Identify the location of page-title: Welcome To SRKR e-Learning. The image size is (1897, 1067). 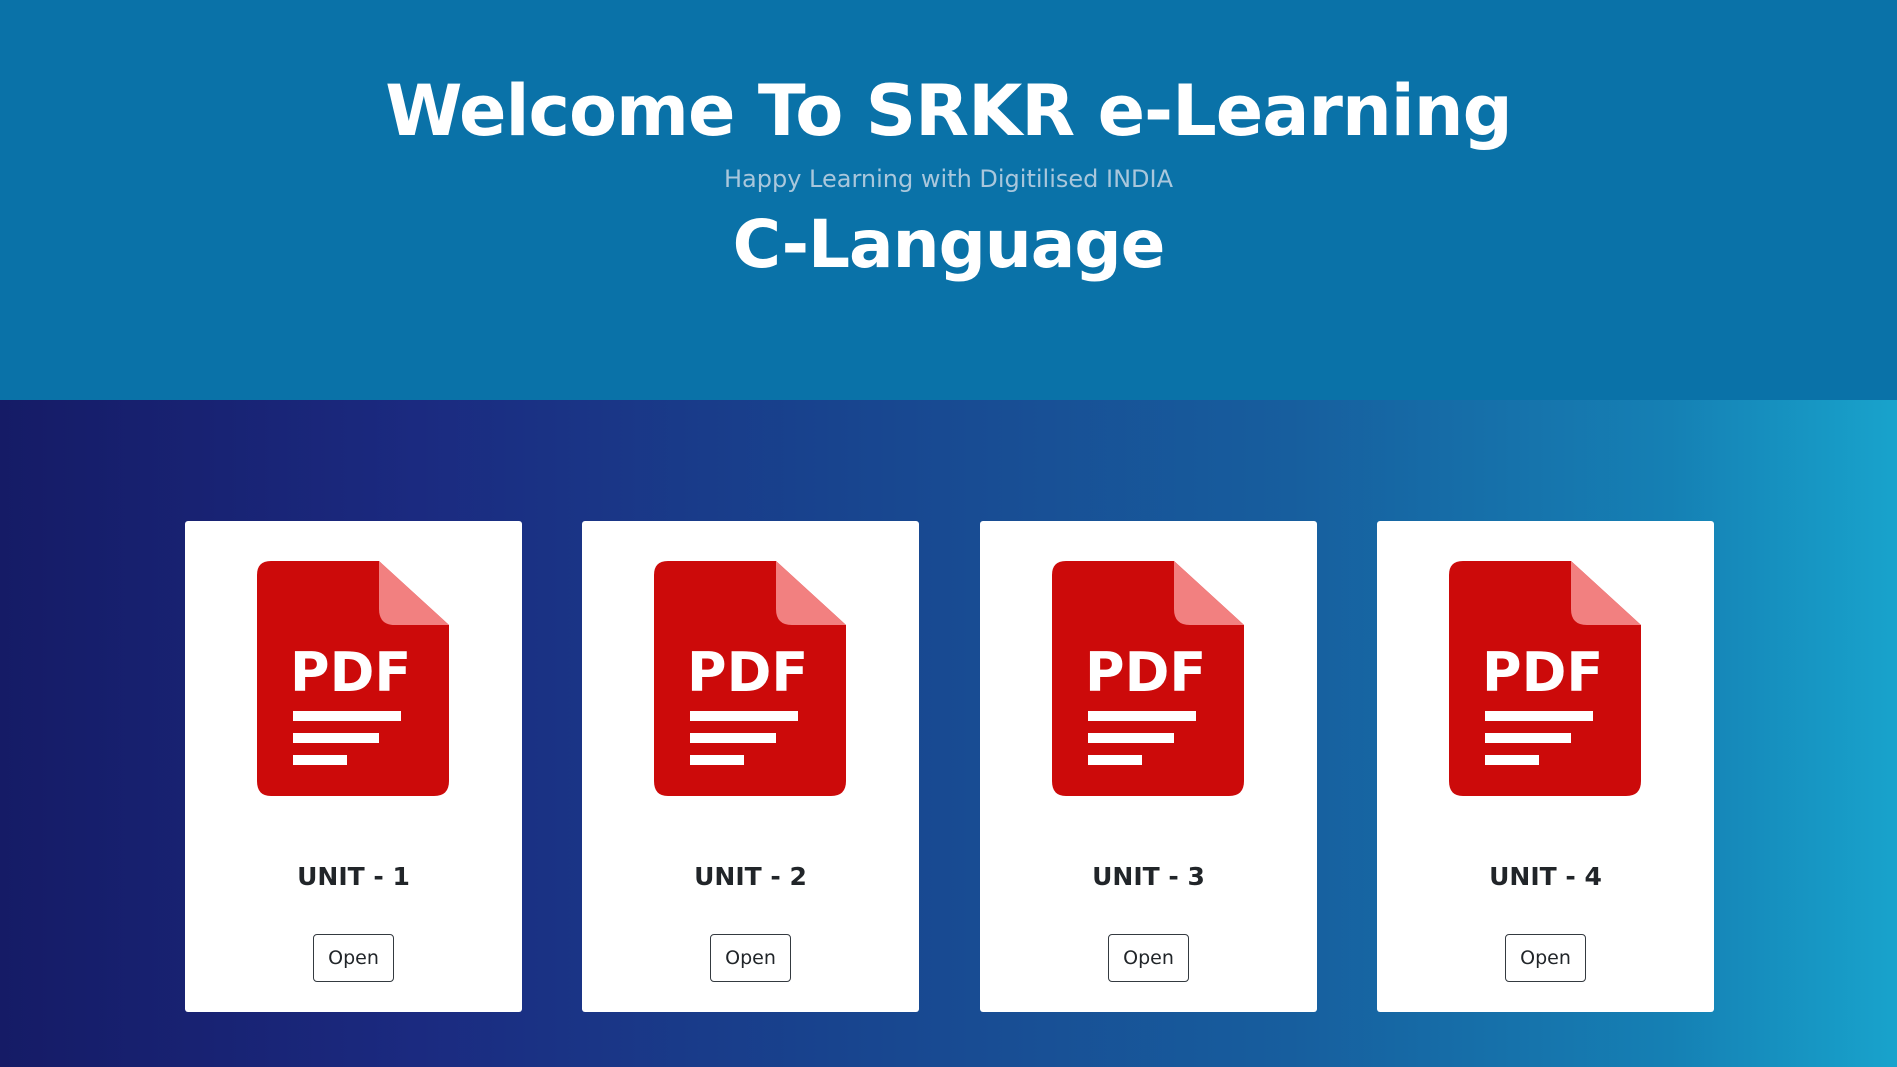
(948, 111).